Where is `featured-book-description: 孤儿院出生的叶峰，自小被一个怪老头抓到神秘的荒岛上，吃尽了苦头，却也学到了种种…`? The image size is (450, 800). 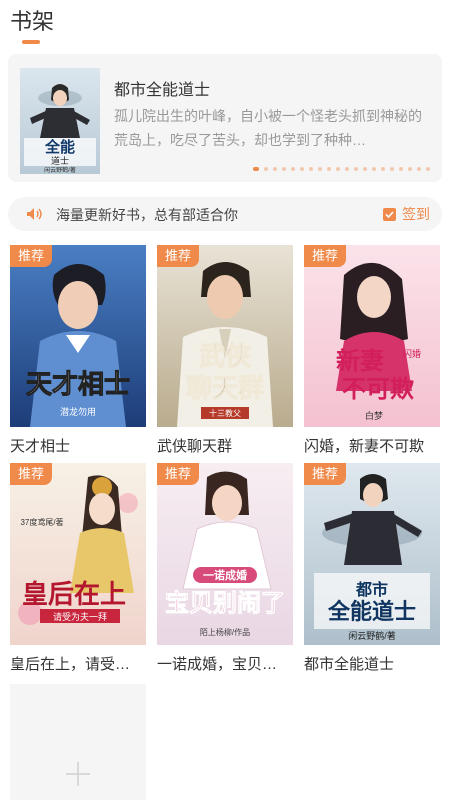
featured-book-description: 孤儿院出生的叶峰，自小被一个怪老头抓到神秘的荒岛上，吃尽了苦头，却也学到了种种… is located at coordinates (268, 128).